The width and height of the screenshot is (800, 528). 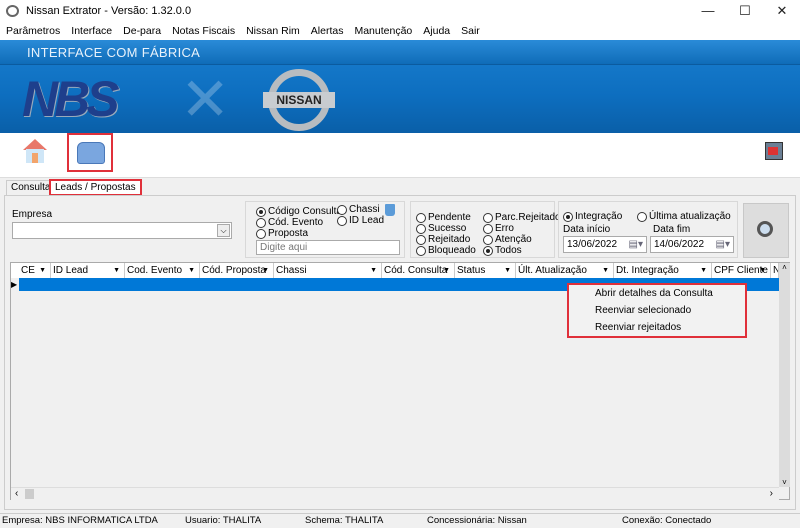 What do you see at coordinates (328, 270) in the screenshot?
I see `column-header-chassi: Chassi ▼` at bounding box center [328, 270].